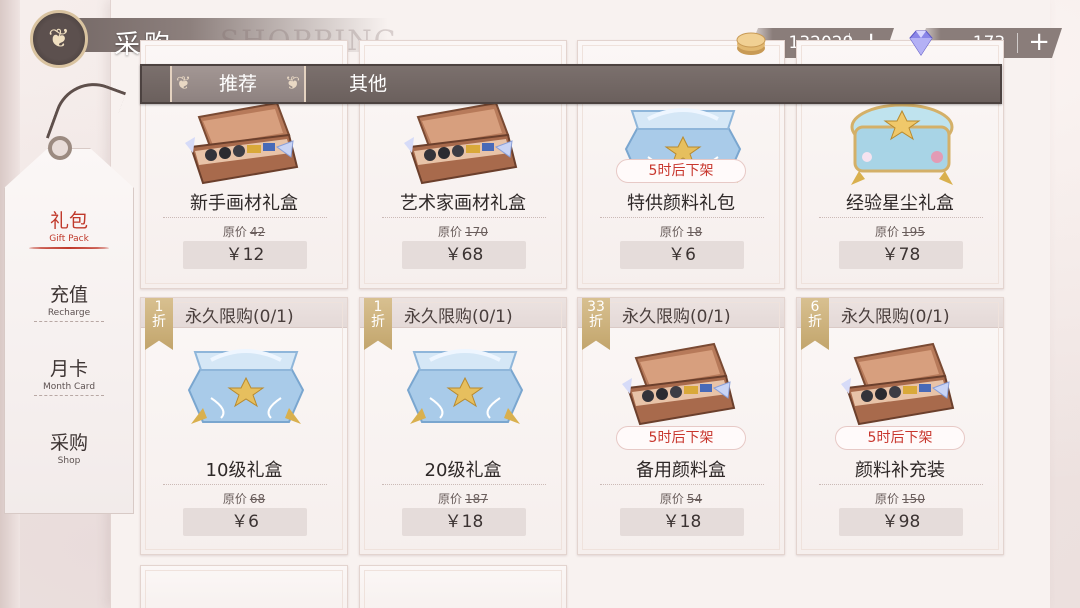  Describe the element at coordinates (68, 443) in the screenshot. I see `sidebar-item-label: 采购` at that location.